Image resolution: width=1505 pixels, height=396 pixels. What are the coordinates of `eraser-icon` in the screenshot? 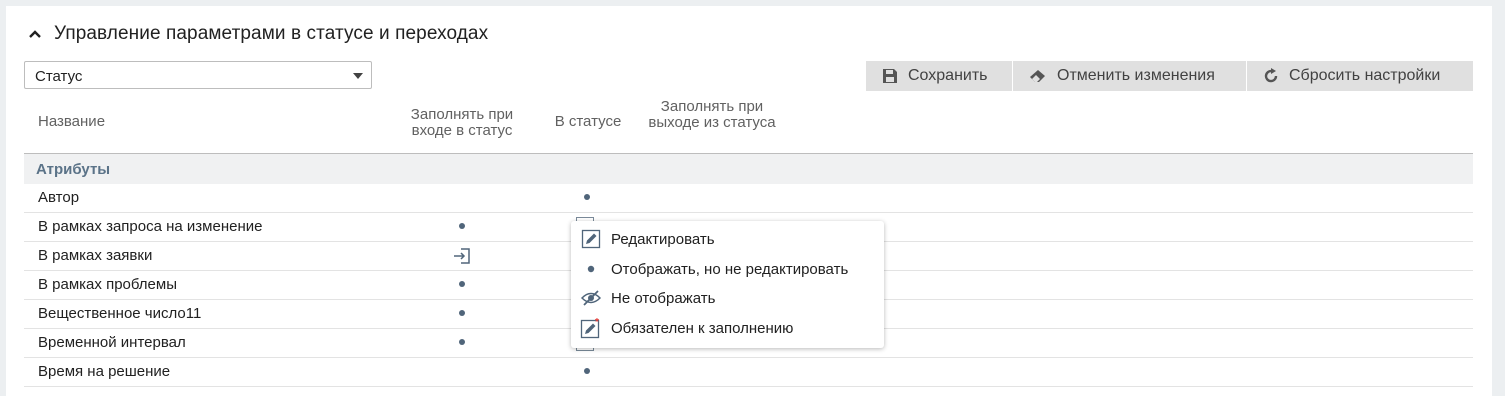 It's located at (1037, 76).